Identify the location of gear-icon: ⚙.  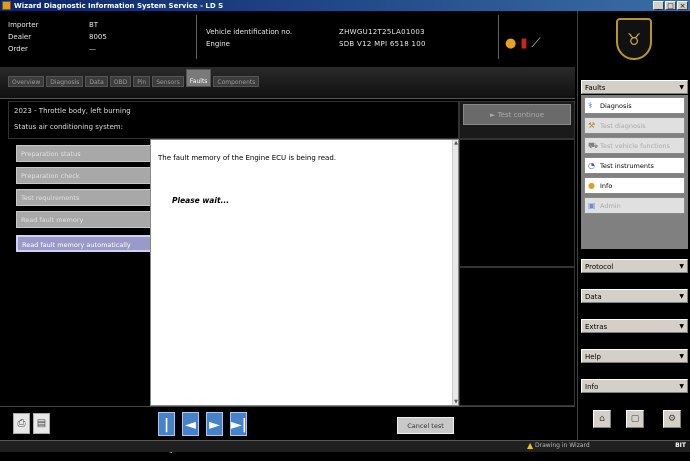
(672, 419).